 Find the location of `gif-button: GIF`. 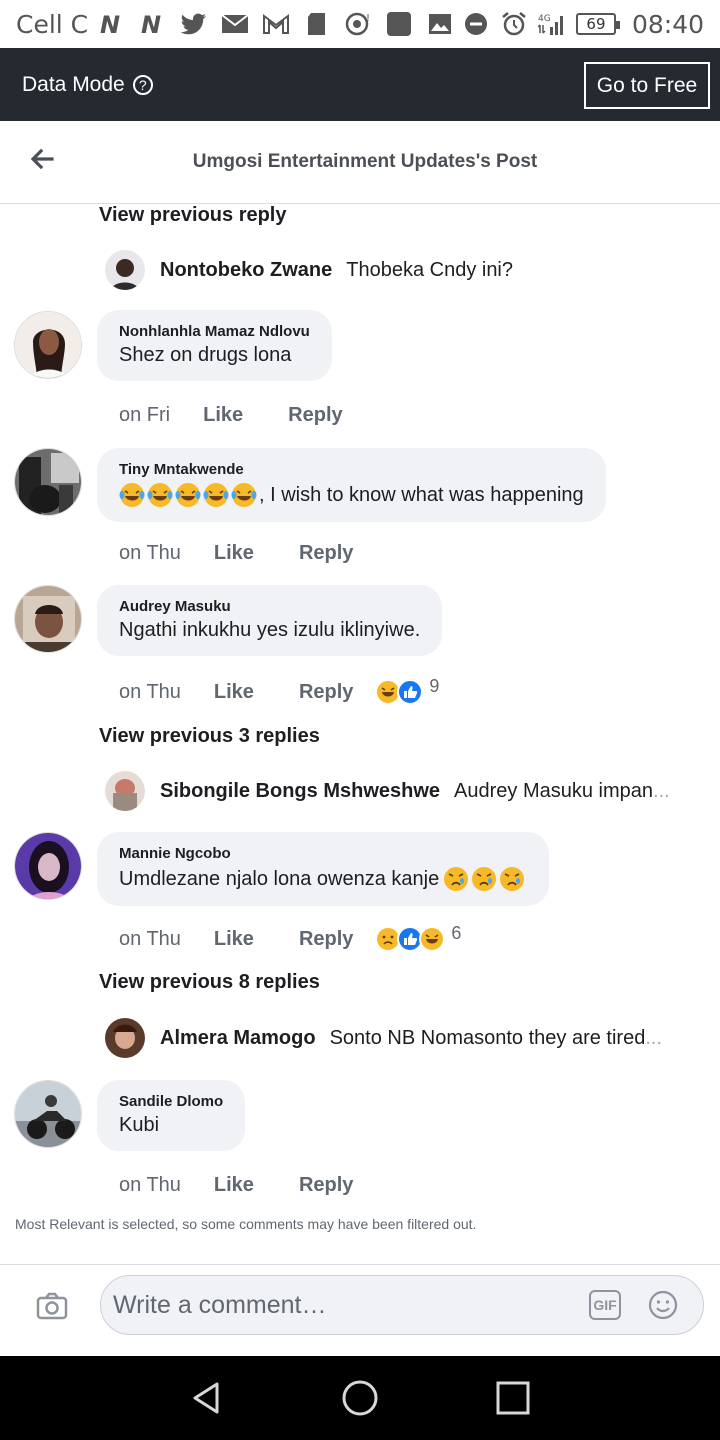

gif-button: GIF is located at coordinates (605, 1305).